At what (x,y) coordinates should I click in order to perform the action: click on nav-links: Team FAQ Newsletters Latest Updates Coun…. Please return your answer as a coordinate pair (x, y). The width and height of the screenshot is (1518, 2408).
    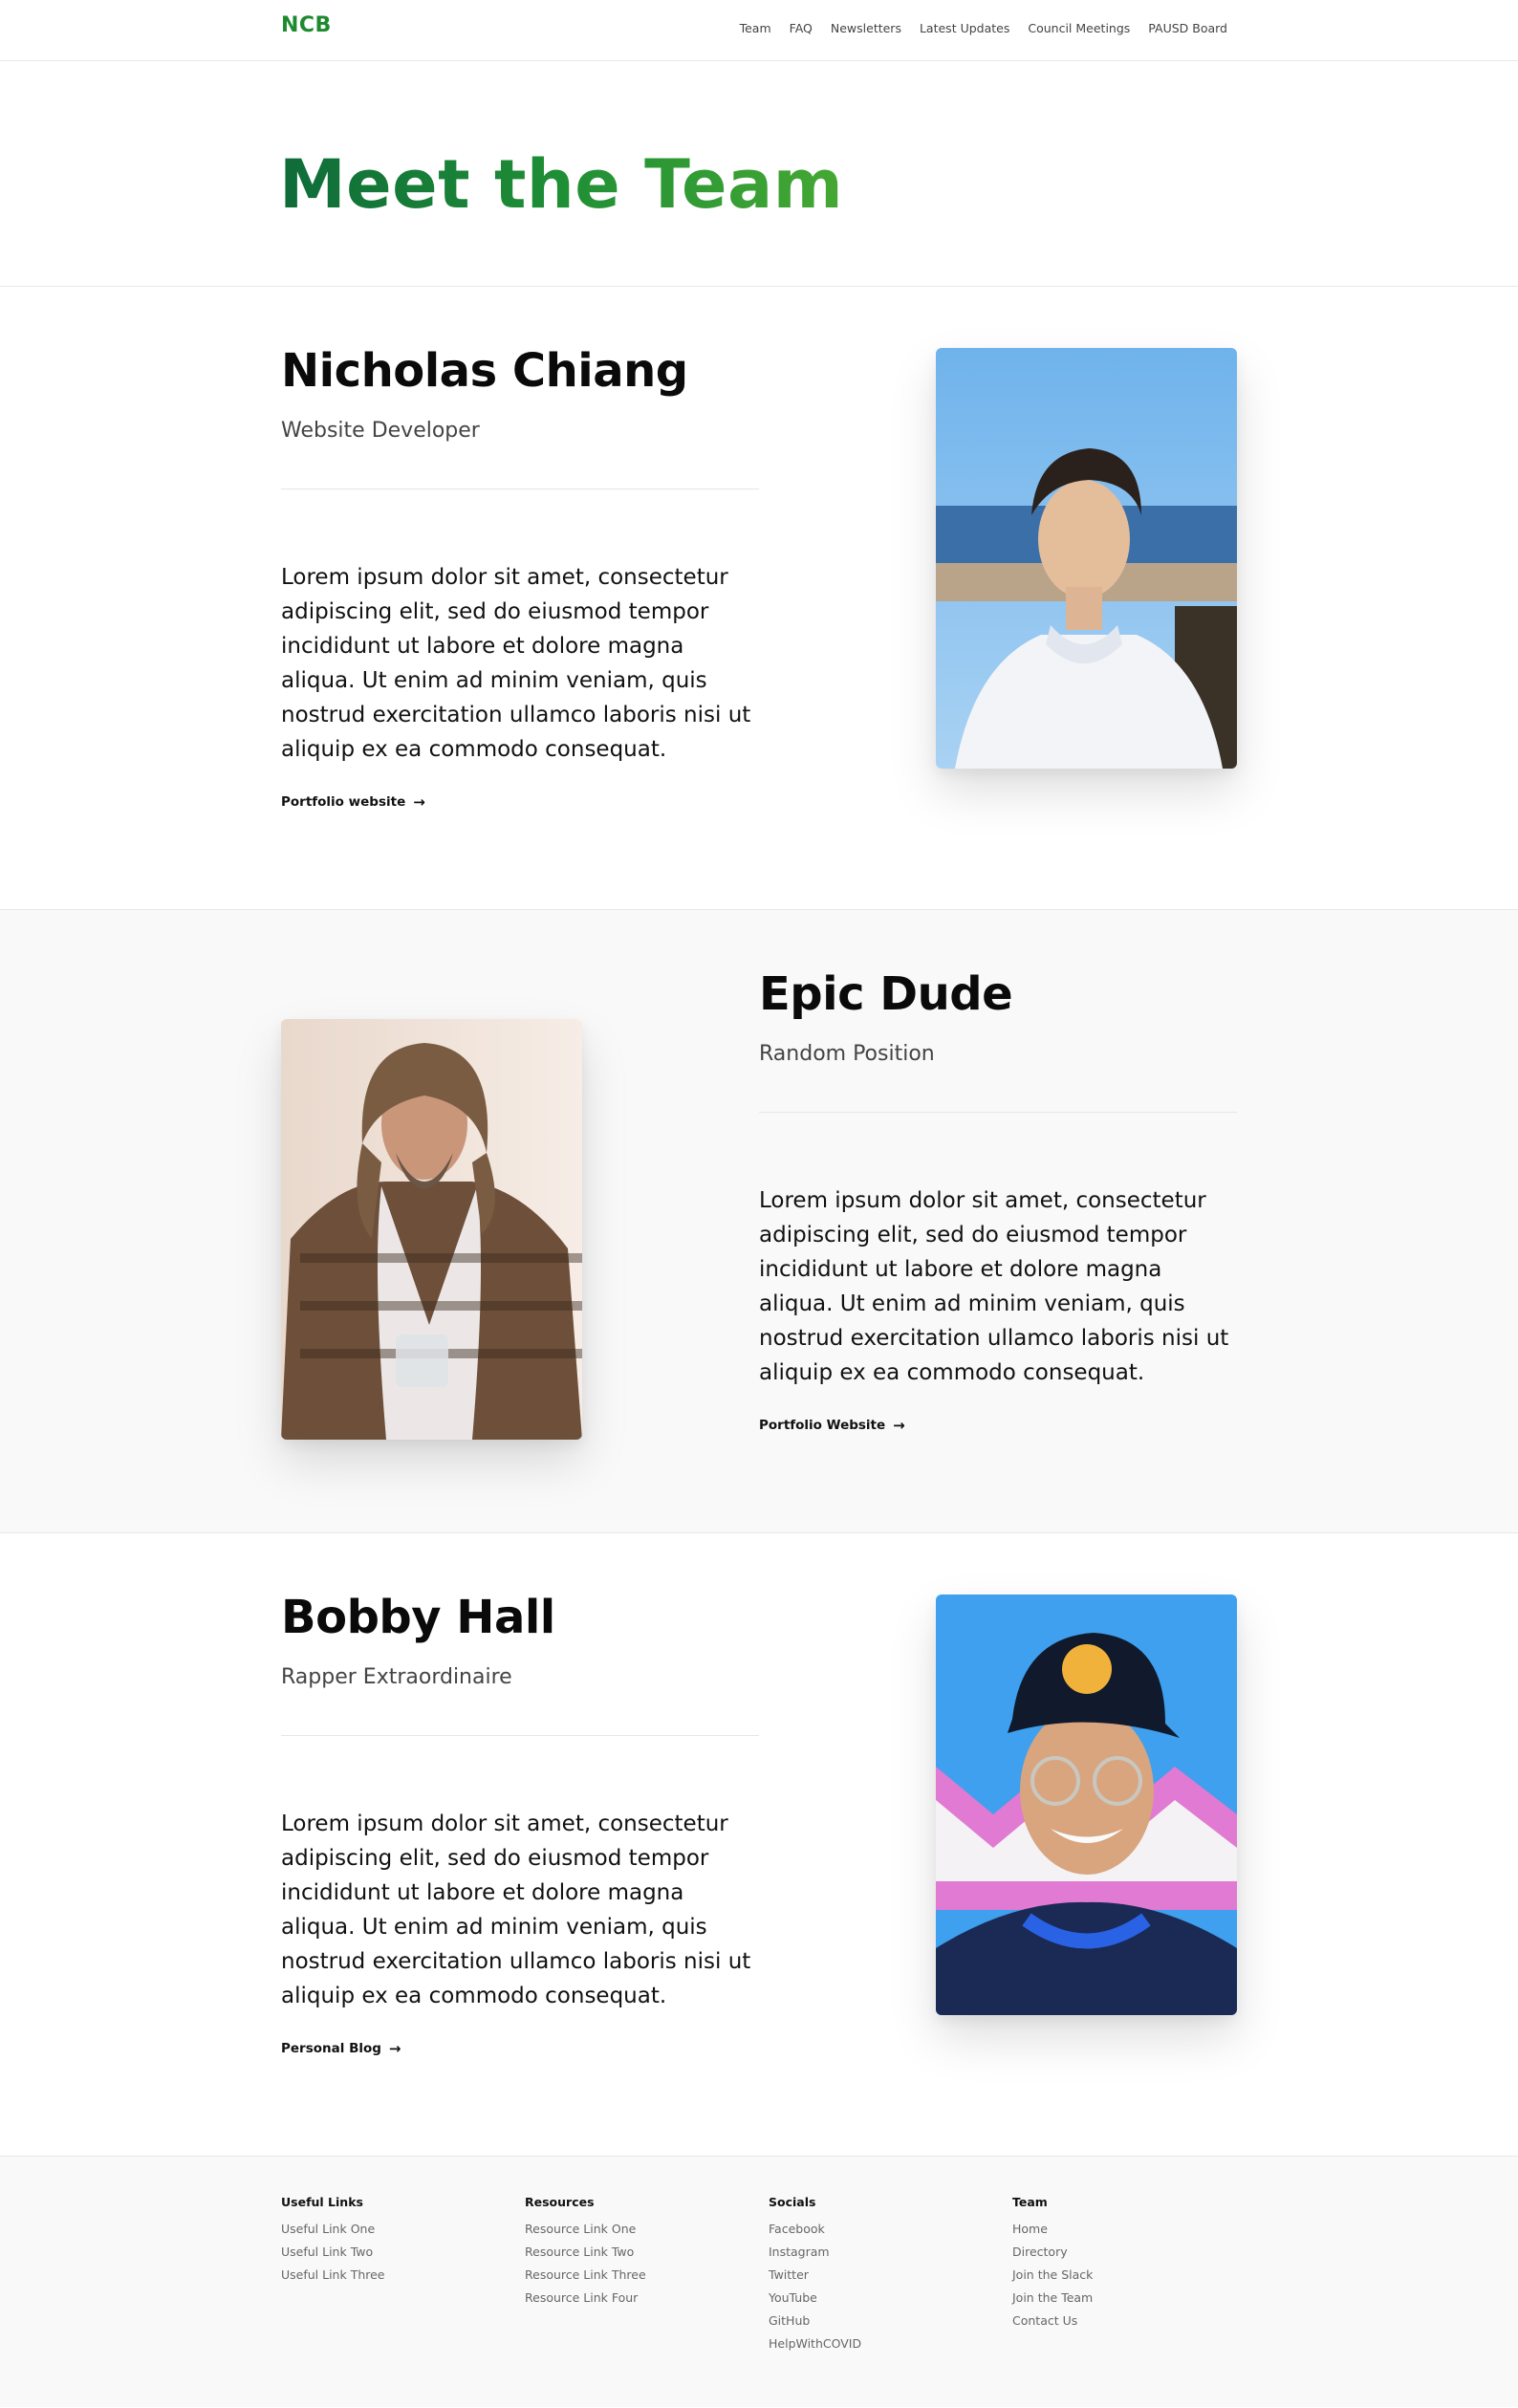
    Looking at the image, I should click on (984, 28).